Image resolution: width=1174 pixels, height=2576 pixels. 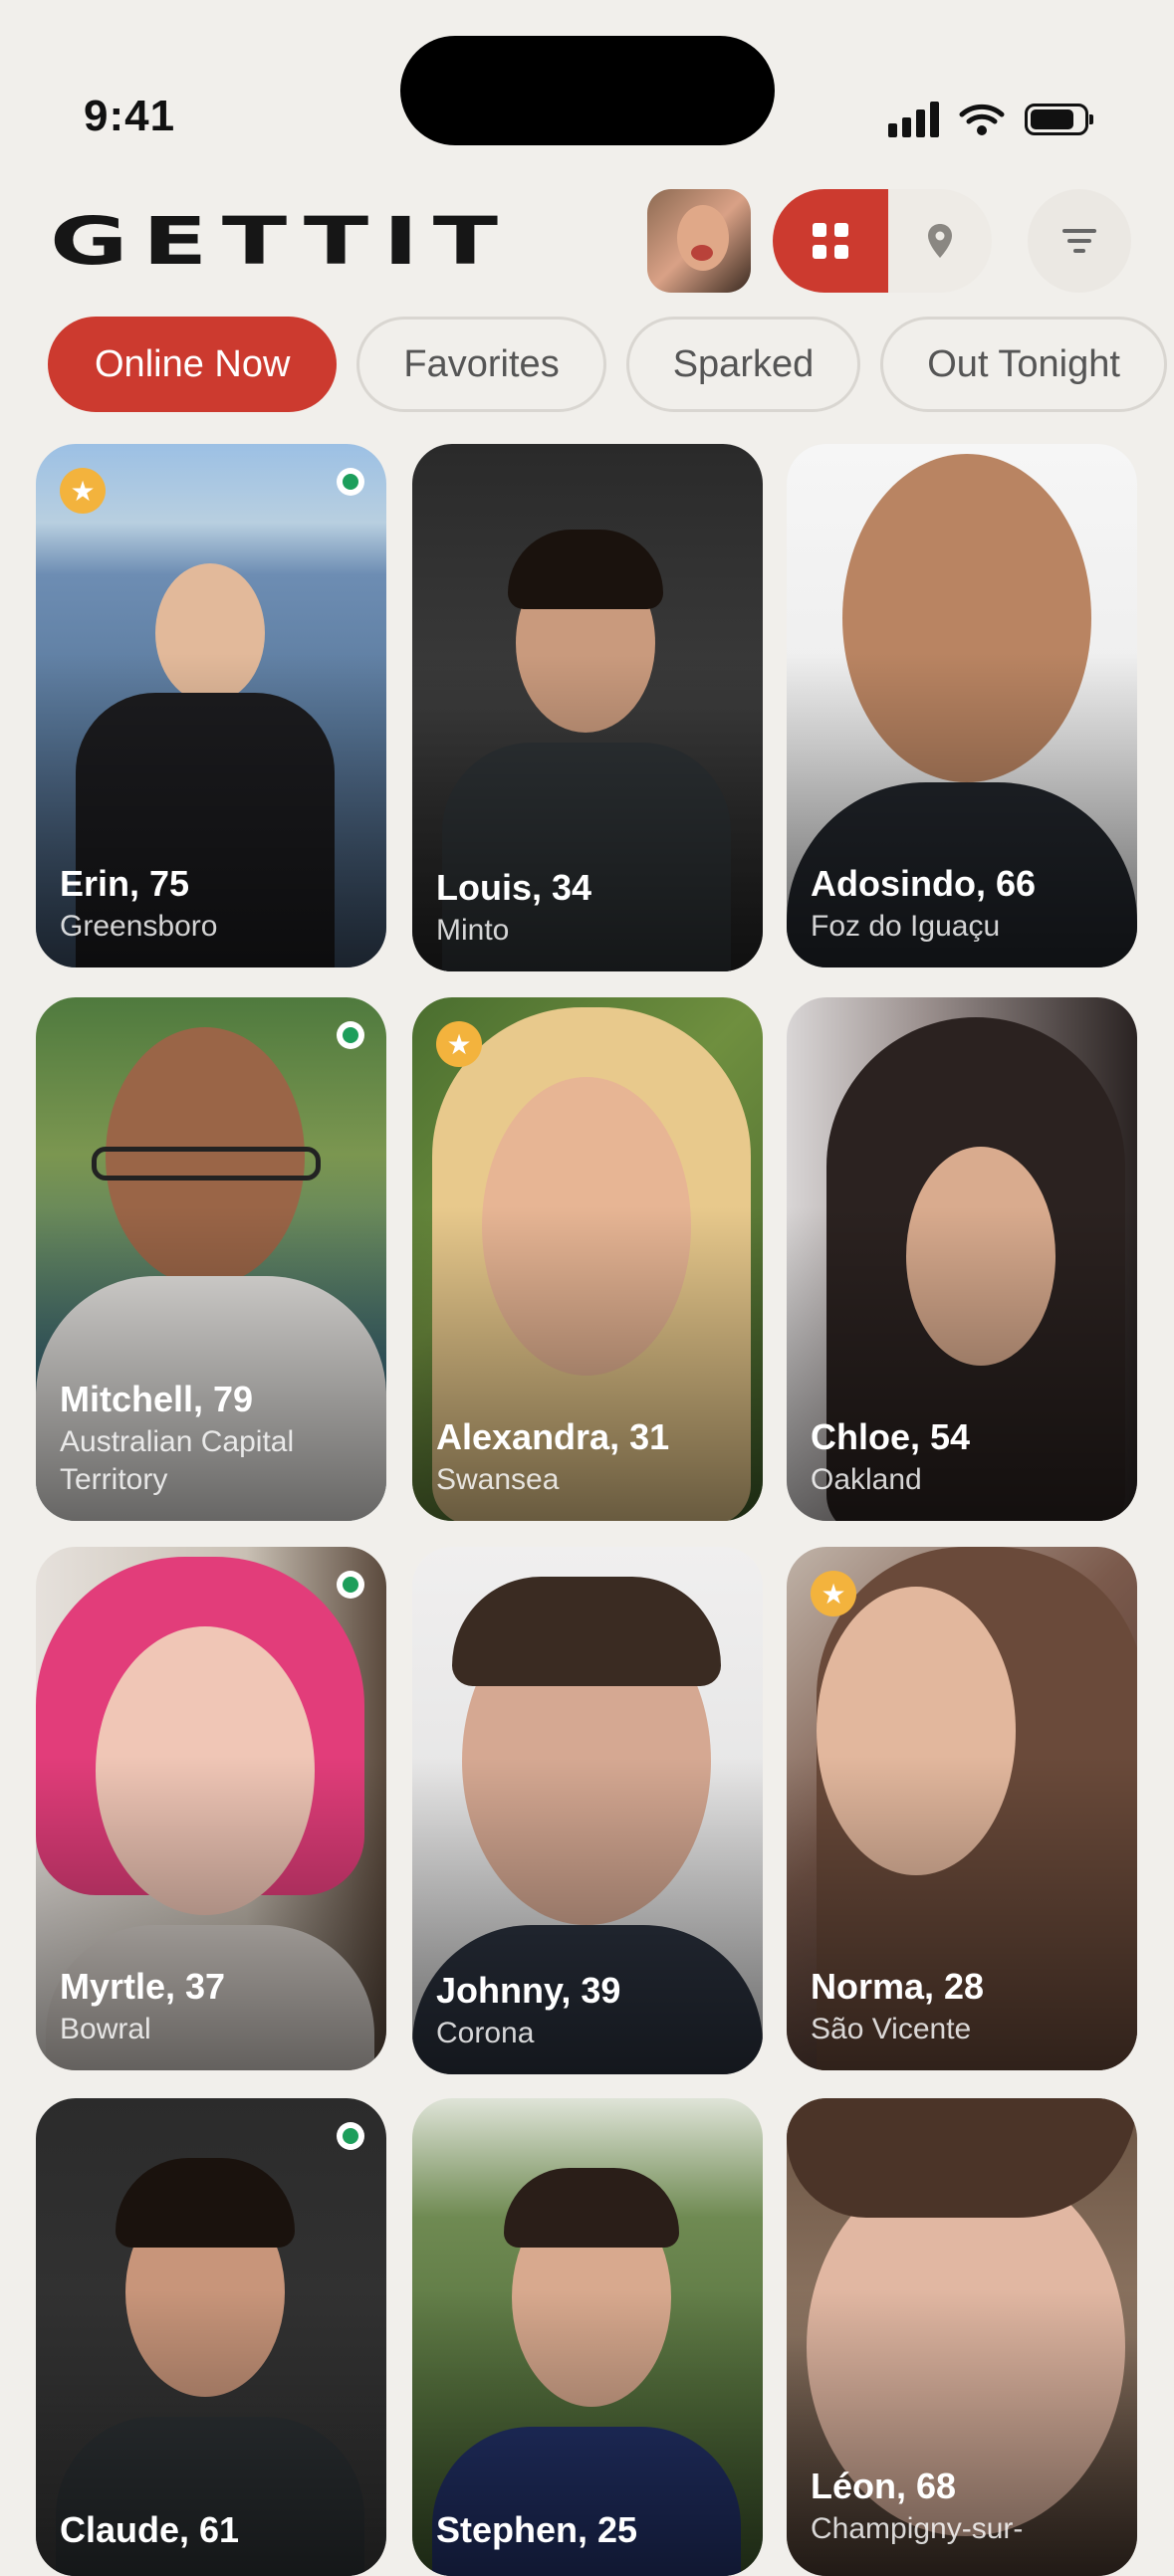 I want to click on profile-city: Swansea, so click(x=498, y=1479).